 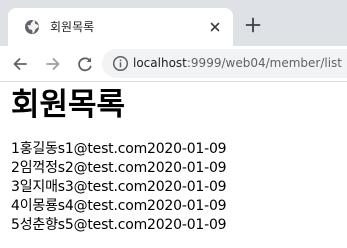 I want to click on browser-toolbar: localhost:9999/web04/member/list, so click(x=173, y=64).